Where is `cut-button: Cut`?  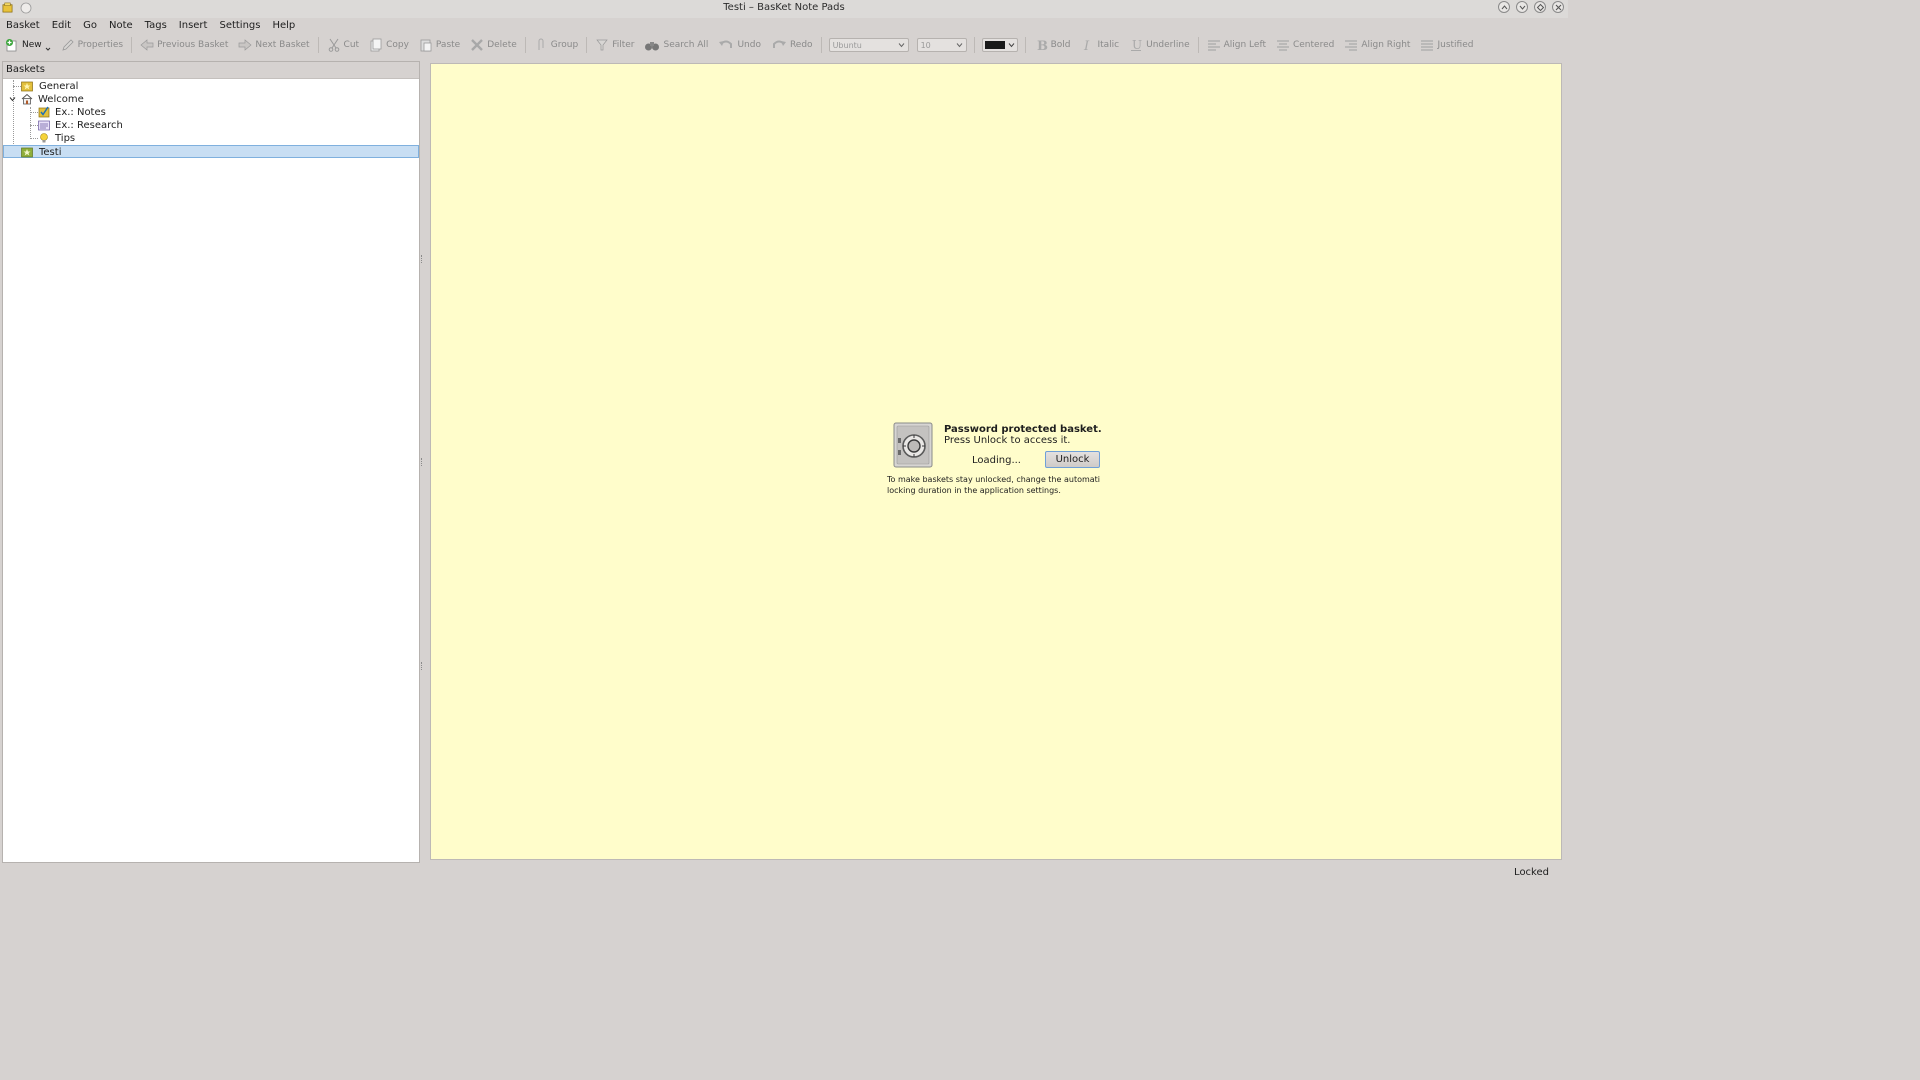 cut-button: Cut is located at coordinates (343, 45).